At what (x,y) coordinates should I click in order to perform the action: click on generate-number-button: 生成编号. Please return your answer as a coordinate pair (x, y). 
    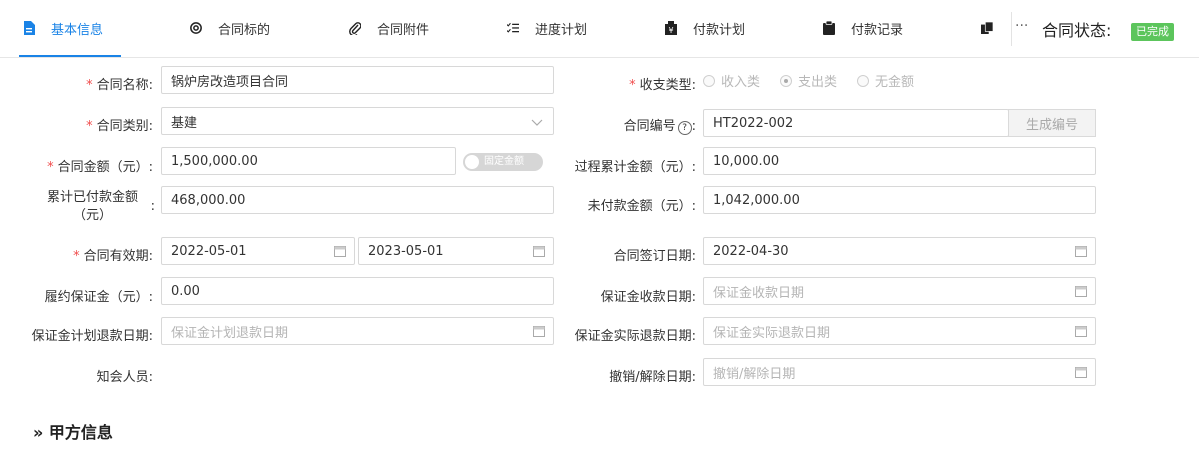
    Looking at the image, I should click on (1052, 123).